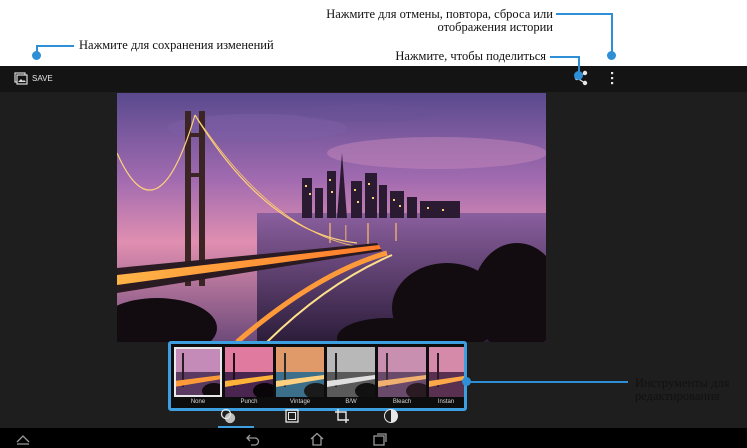  What do you see at coordinates (547, 382) in the screenshot?
I see `tools-callout-line` at bounding box center [547, 382].